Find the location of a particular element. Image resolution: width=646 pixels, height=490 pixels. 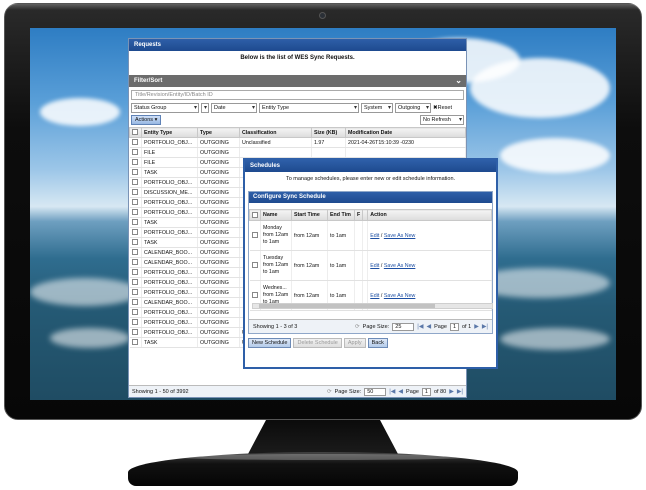

col-end-time: End Tim is located at coordinates (341, 215).